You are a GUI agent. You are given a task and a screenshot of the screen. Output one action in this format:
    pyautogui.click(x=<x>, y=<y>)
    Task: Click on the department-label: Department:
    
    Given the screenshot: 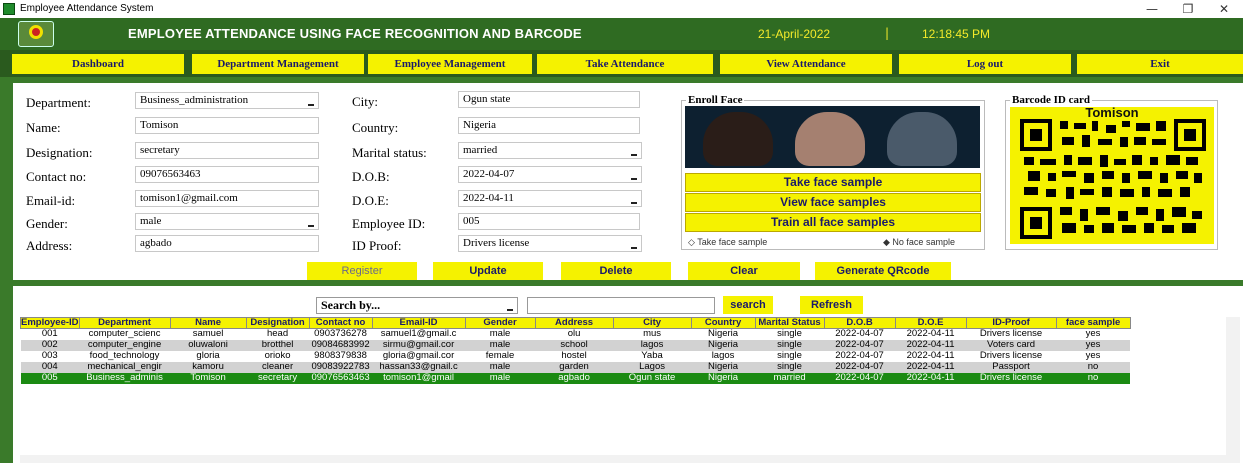 What is the action you would take?
    pyautogui.click(x=58, y=102)
    